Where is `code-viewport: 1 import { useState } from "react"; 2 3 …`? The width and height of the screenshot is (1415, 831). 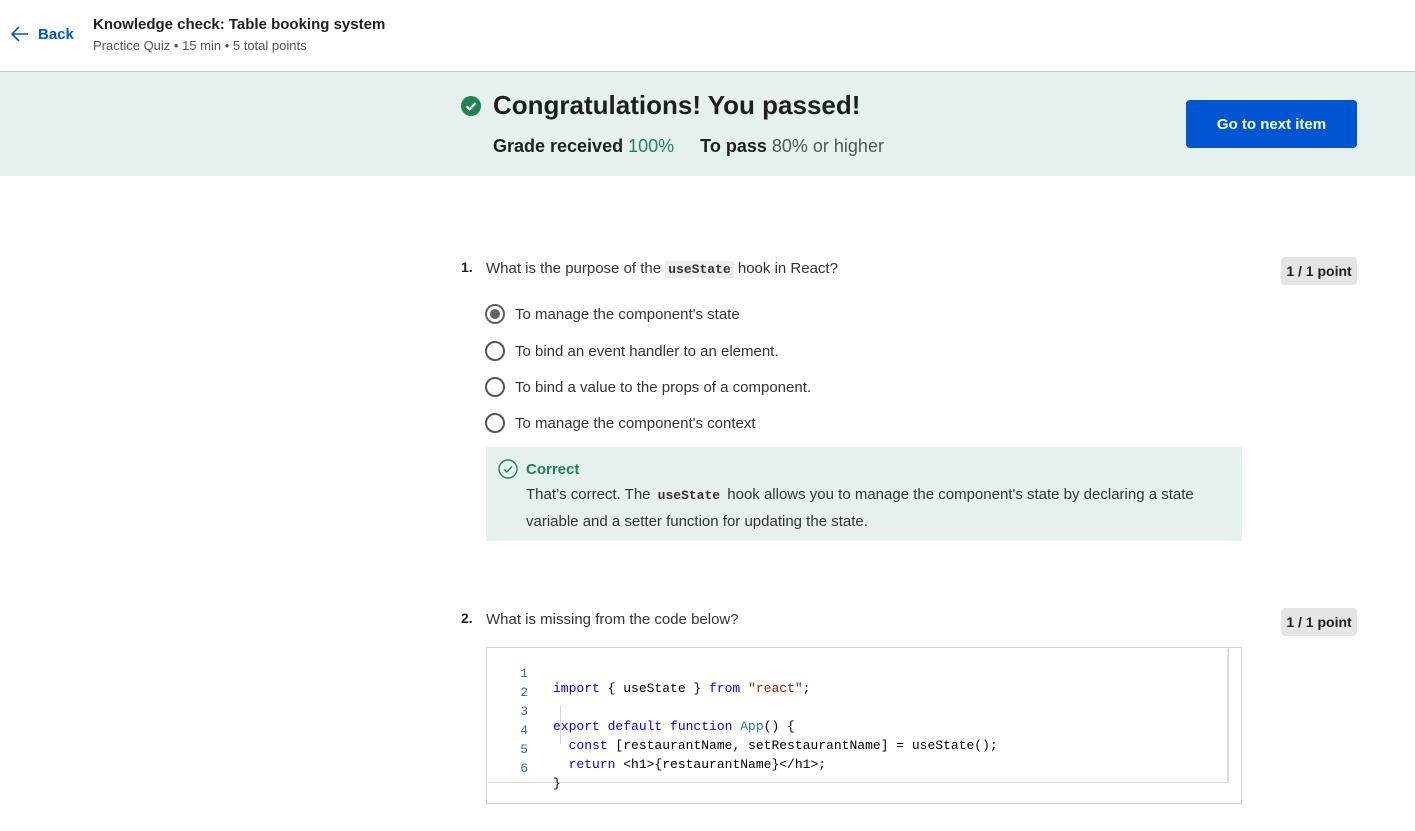 code-viewport: 1 import { useState } from "react"; 2 3 … is located at coordinates (858, 720).